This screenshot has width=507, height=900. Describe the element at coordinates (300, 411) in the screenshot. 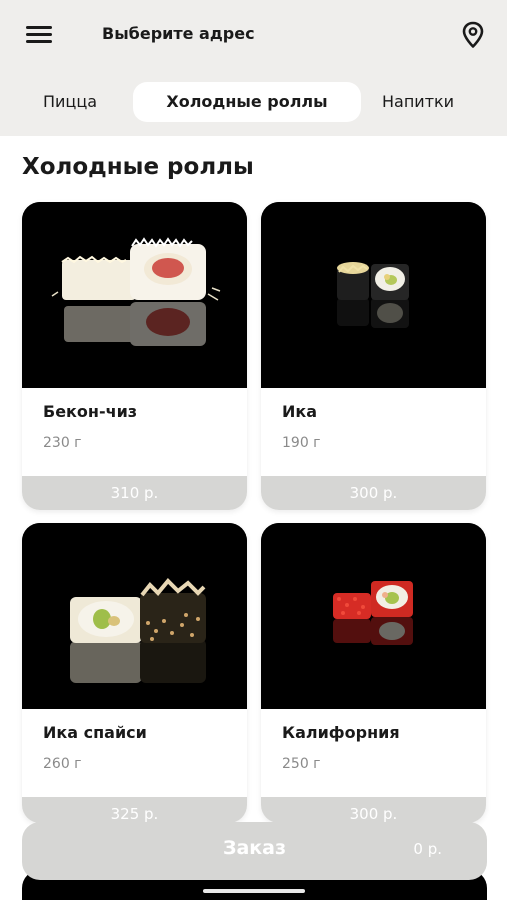

I see `product-name: Ика` at that location.